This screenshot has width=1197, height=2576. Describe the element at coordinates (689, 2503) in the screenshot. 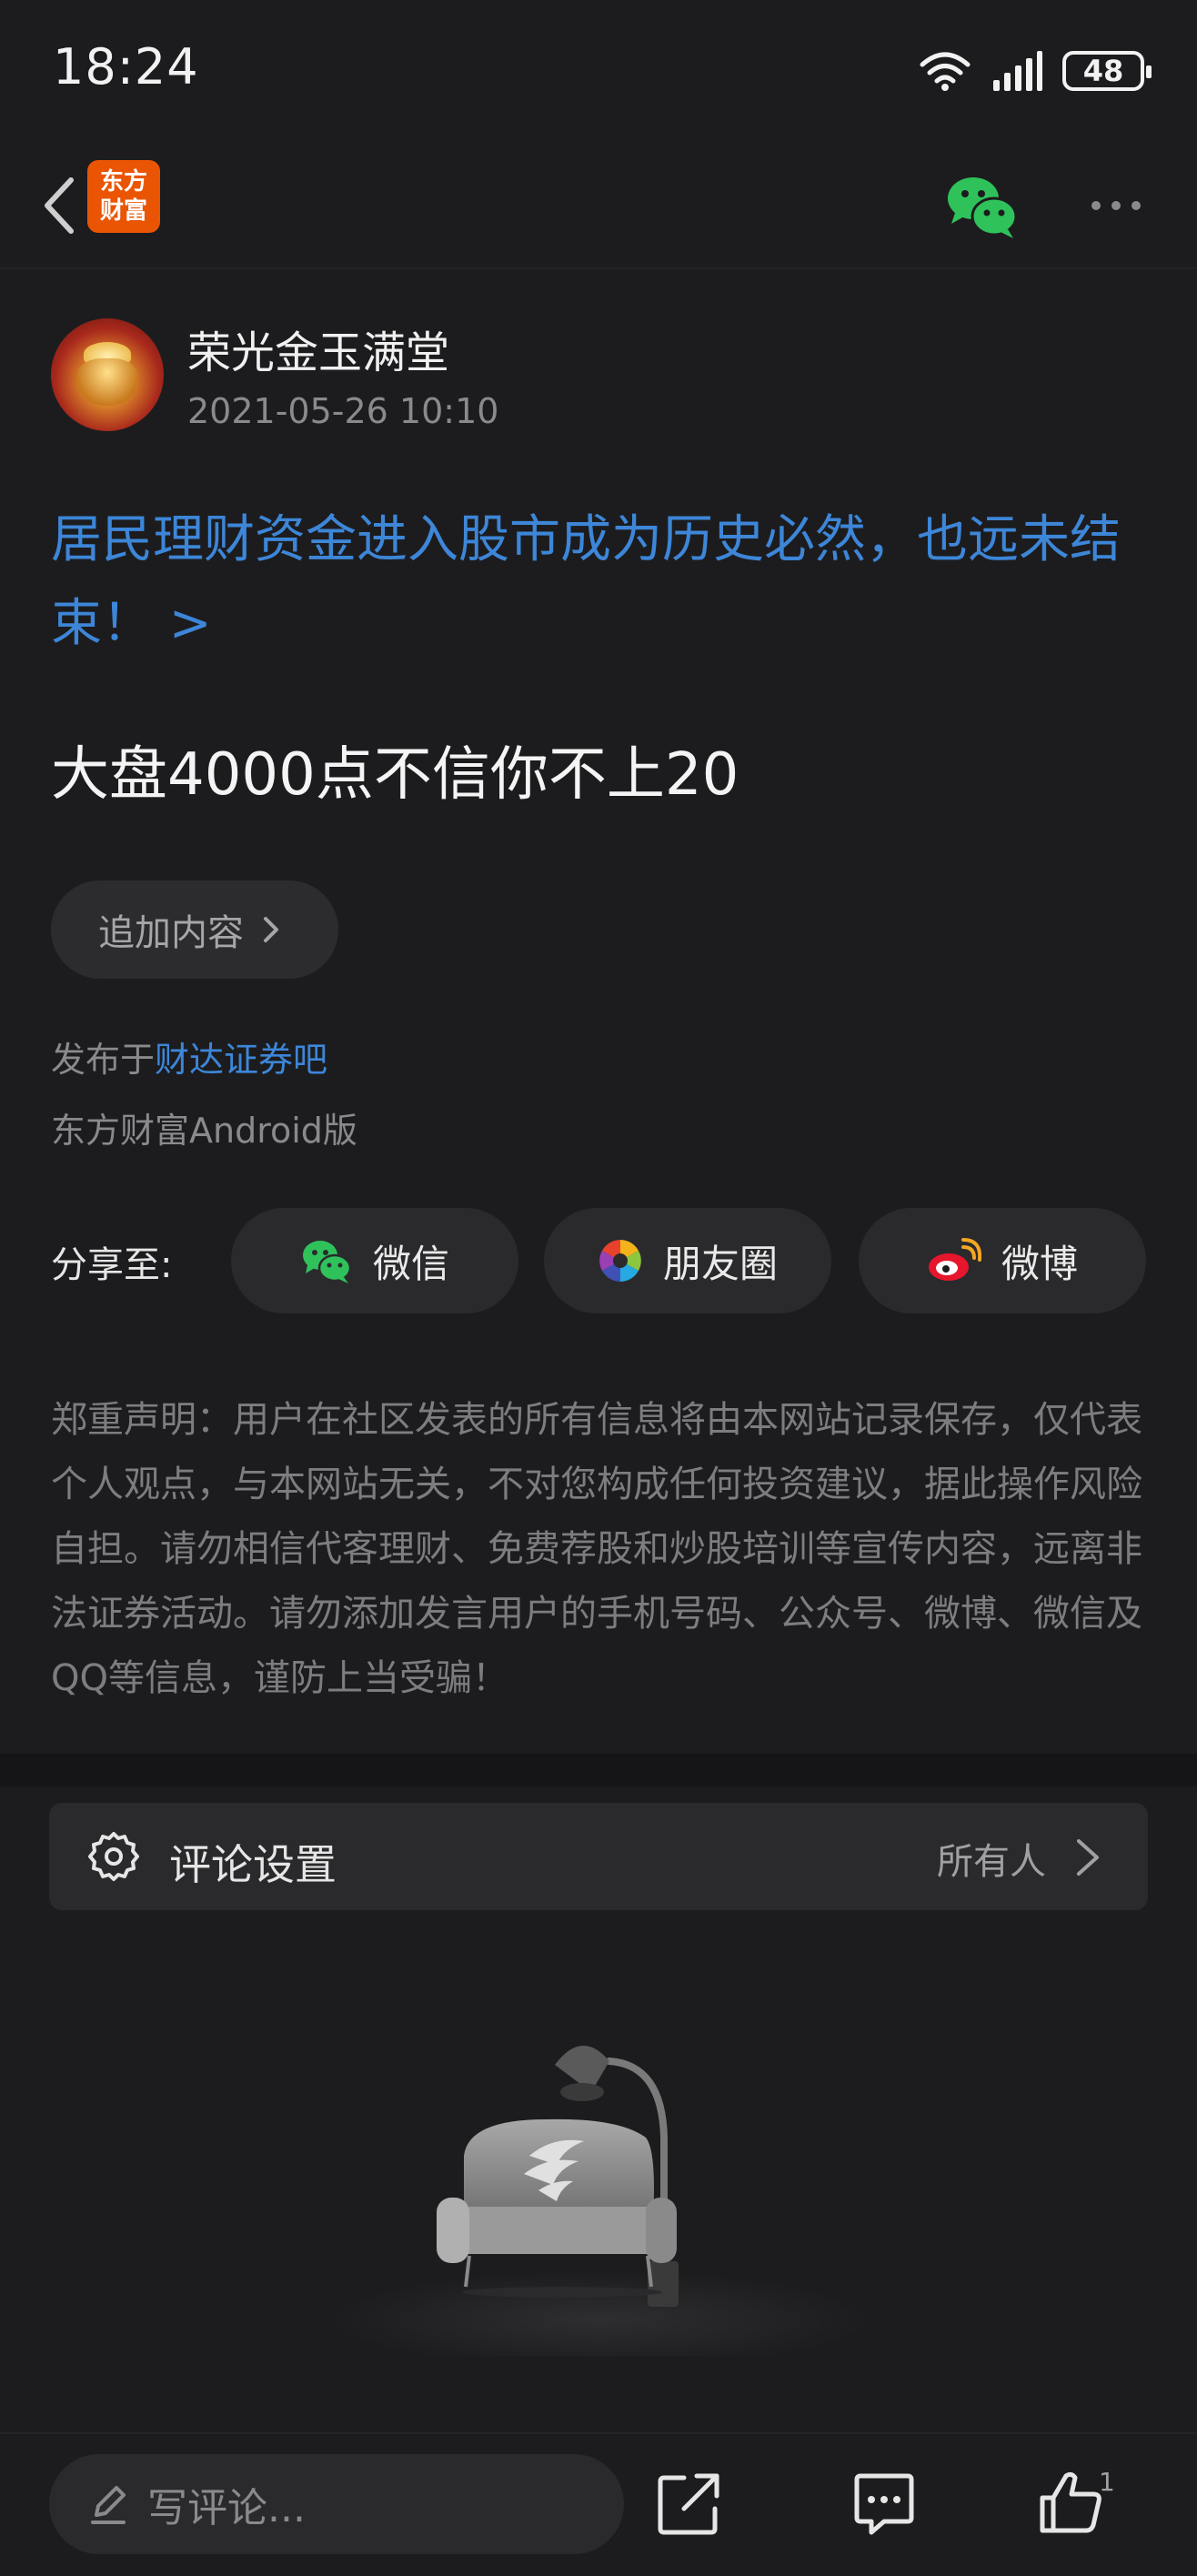

I see `share-icon` at that location.